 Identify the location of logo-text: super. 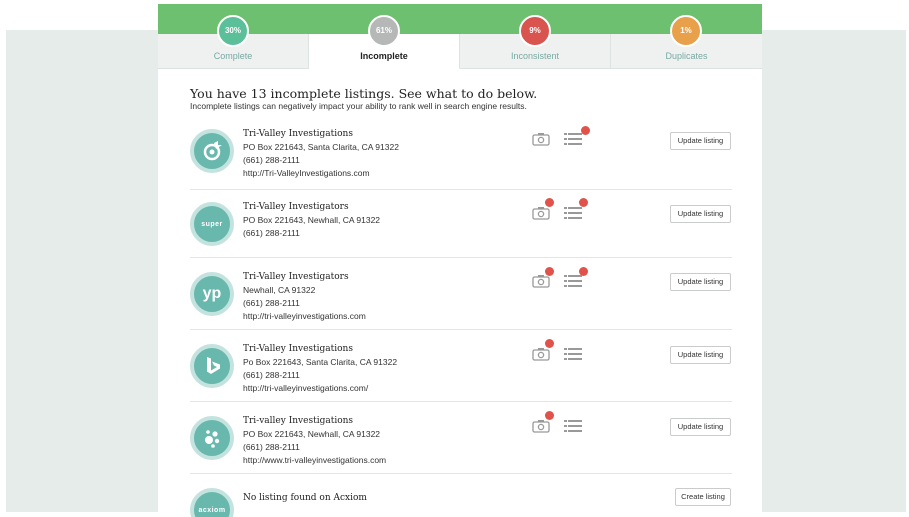
(212, 224).